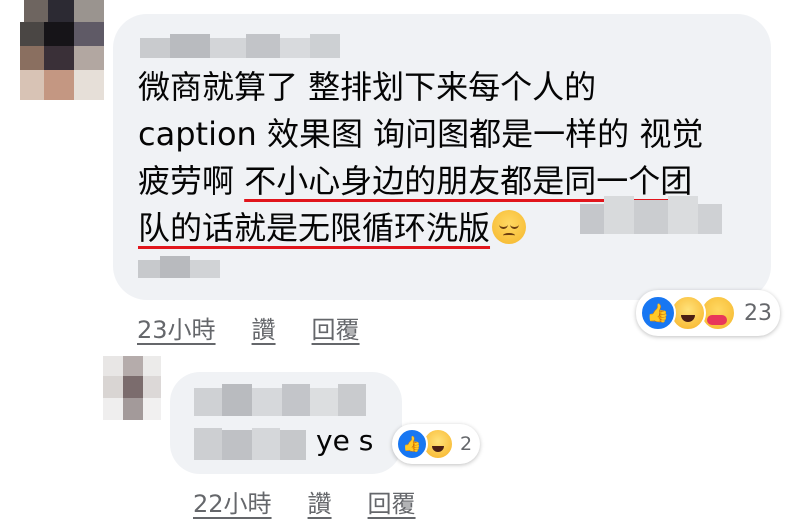  What do you see at coordinates (232, 501) in the screenshot?
I see `timestamp-link: 22小時` at bounding box center [232, 501].